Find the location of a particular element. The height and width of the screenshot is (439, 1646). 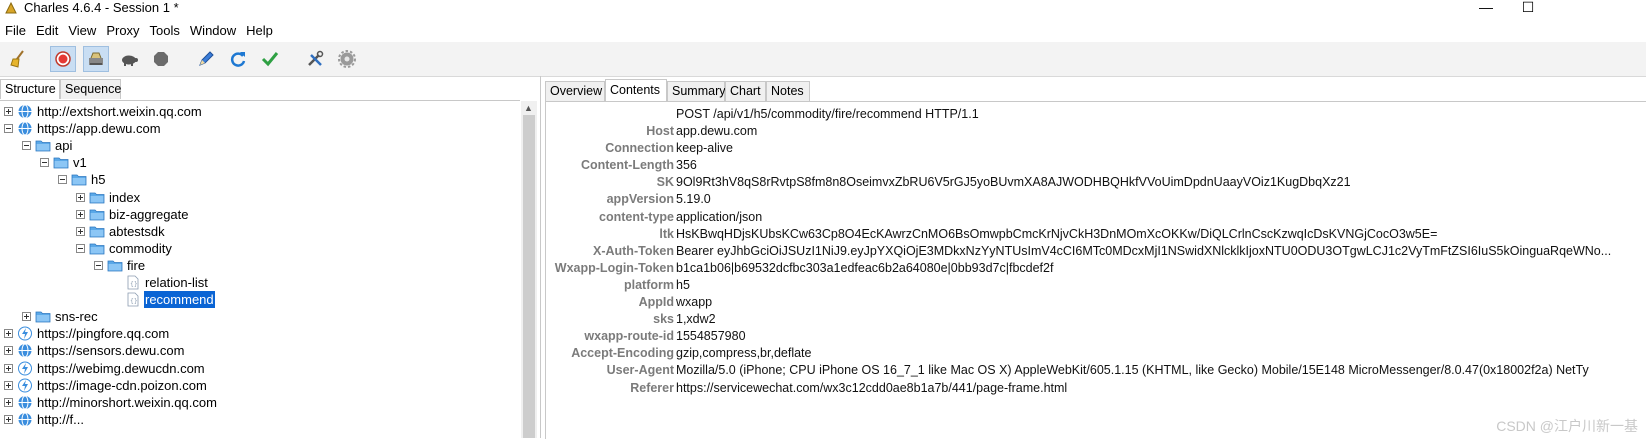

stop-icon is located at coordinates (161, 59).